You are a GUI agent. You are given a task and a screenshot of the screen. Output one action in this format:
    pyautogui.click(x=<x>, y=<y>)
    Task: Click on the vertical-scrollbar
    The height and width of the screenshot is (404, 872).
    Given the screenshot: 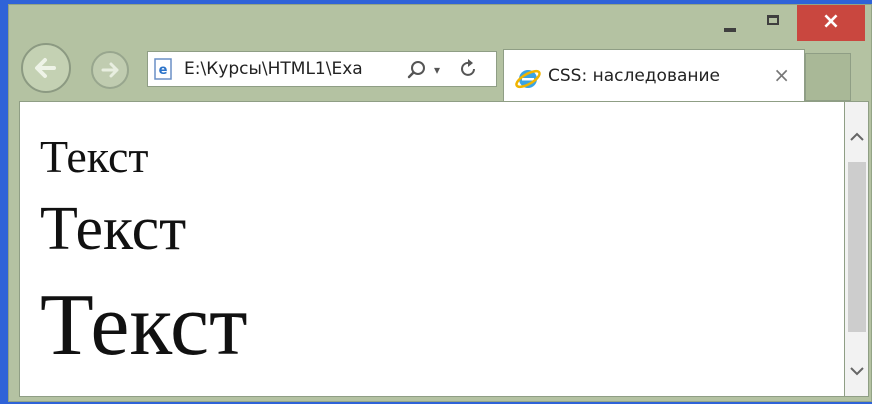 What is the action you would take?
    pyautogui.click(x=857, y=249)
    